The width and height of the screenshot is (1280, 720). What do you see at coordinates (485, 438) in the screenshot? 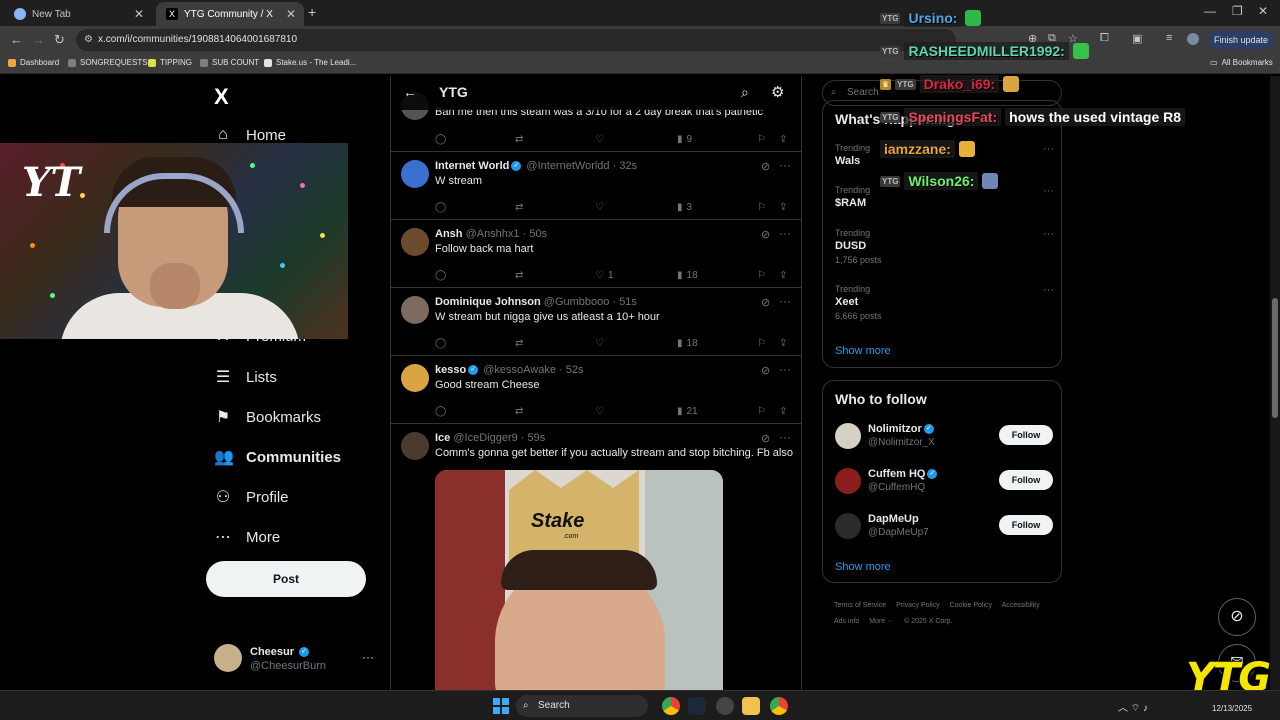
I see `author-handle: @IceDigger9` at bounding box center [485, 438].